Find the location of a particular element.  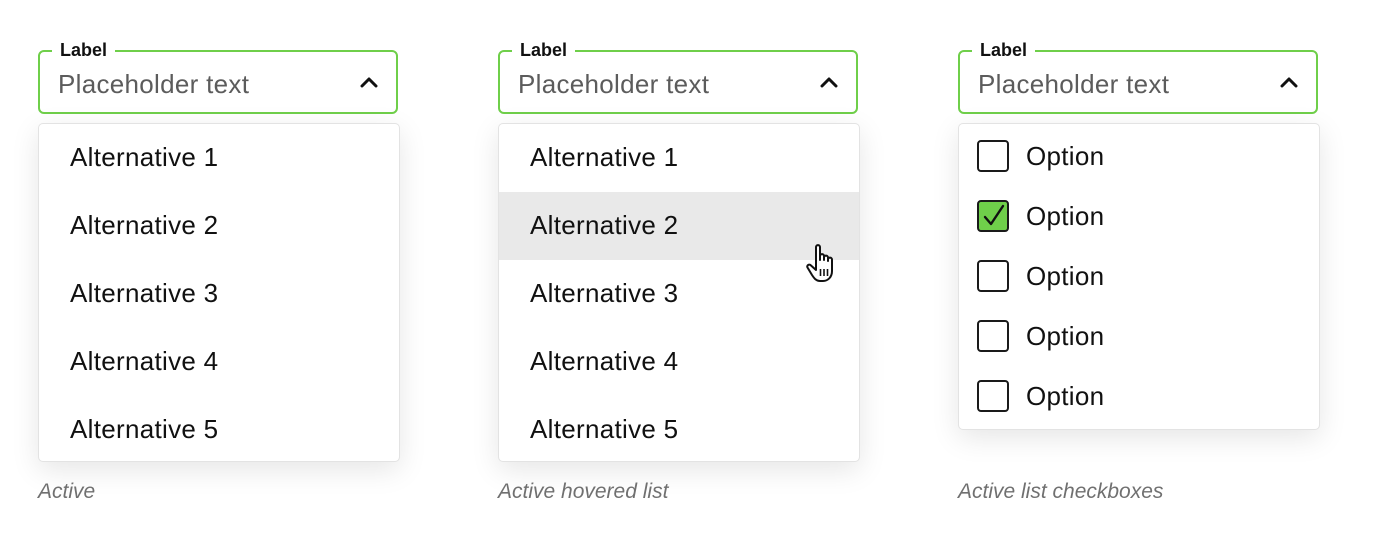

hand-pointer-icon is located at coordinates (823, 264).